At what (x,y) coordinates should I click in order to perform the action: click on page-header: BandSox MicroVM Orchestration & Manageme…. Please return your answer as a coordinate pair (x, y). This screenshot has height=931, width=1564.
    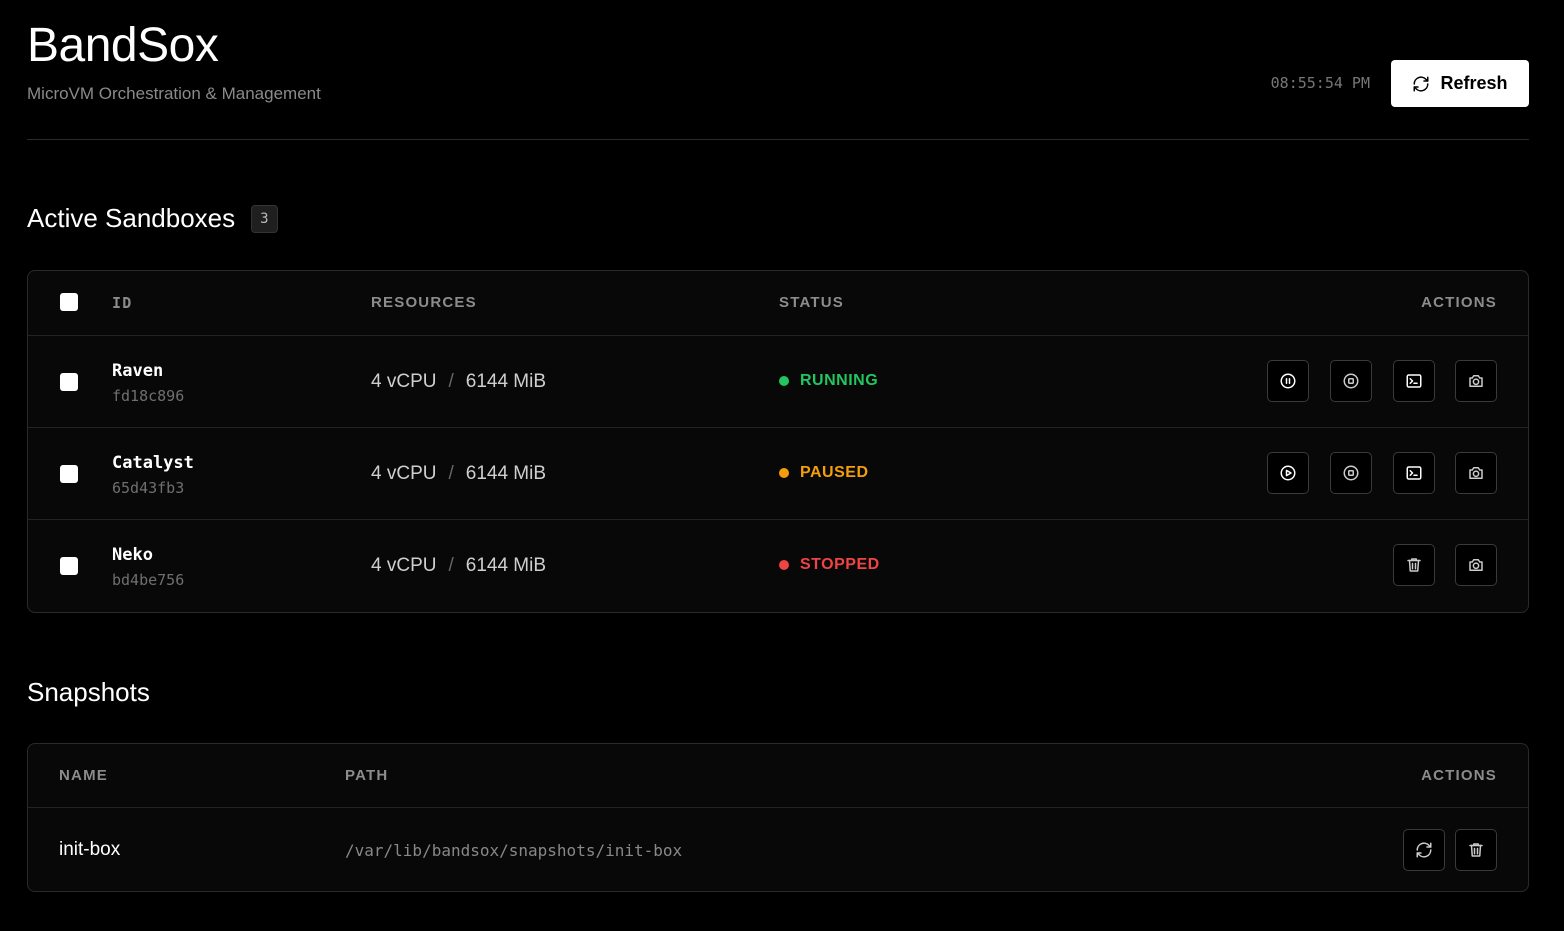
    Looking at the image, I should click on (778, 79).